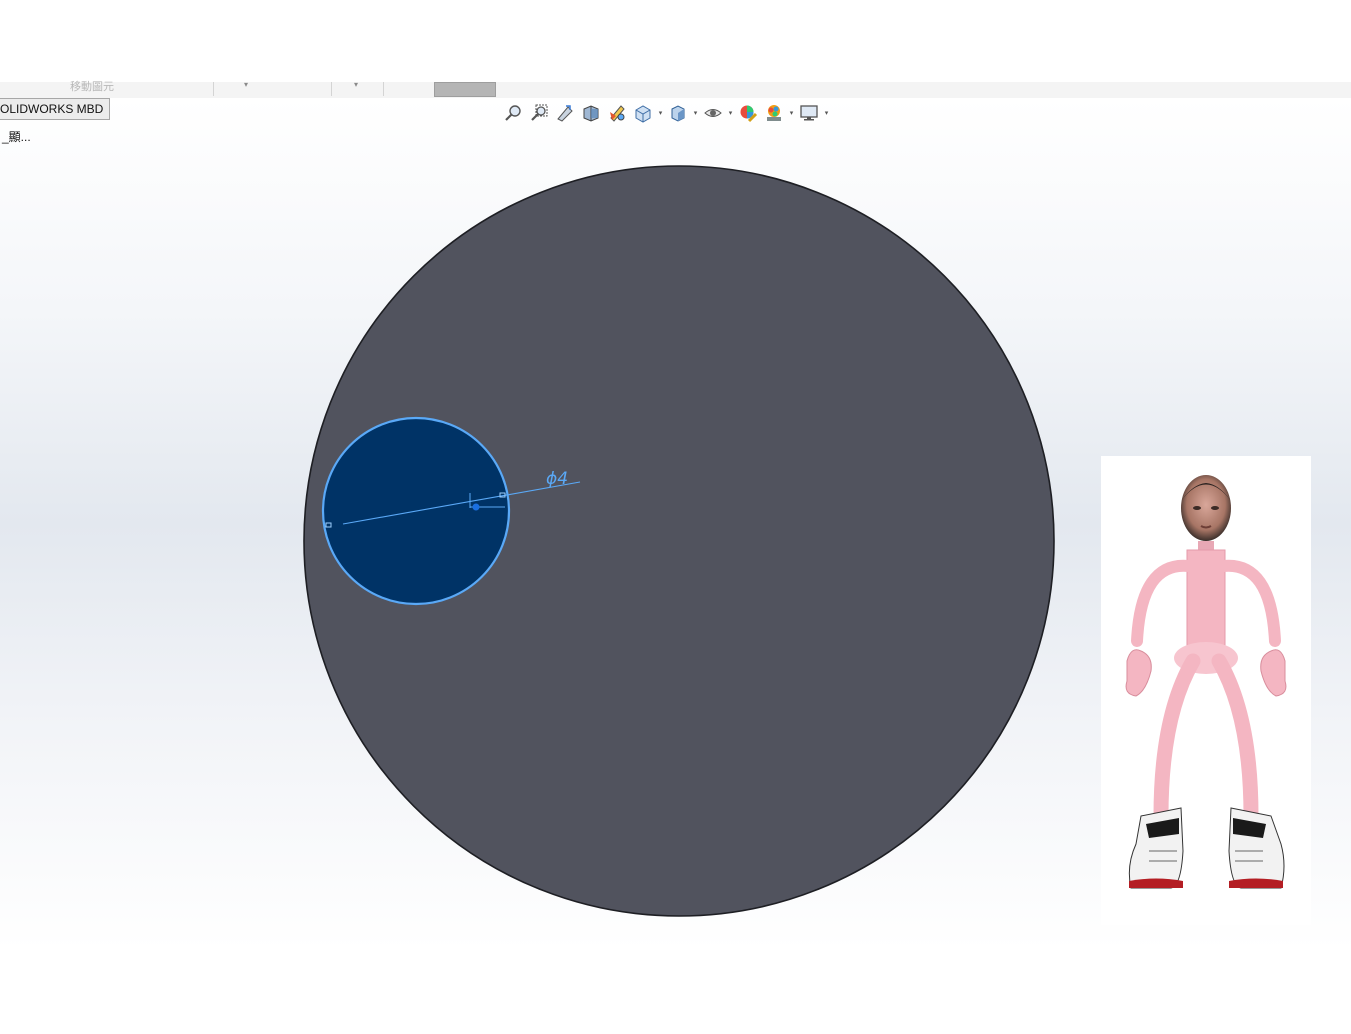 The image size is (1351, 1034). Describe the element at coordinates (1206, 682) in the screenshot. I see `mascot-figure-image` at that location.